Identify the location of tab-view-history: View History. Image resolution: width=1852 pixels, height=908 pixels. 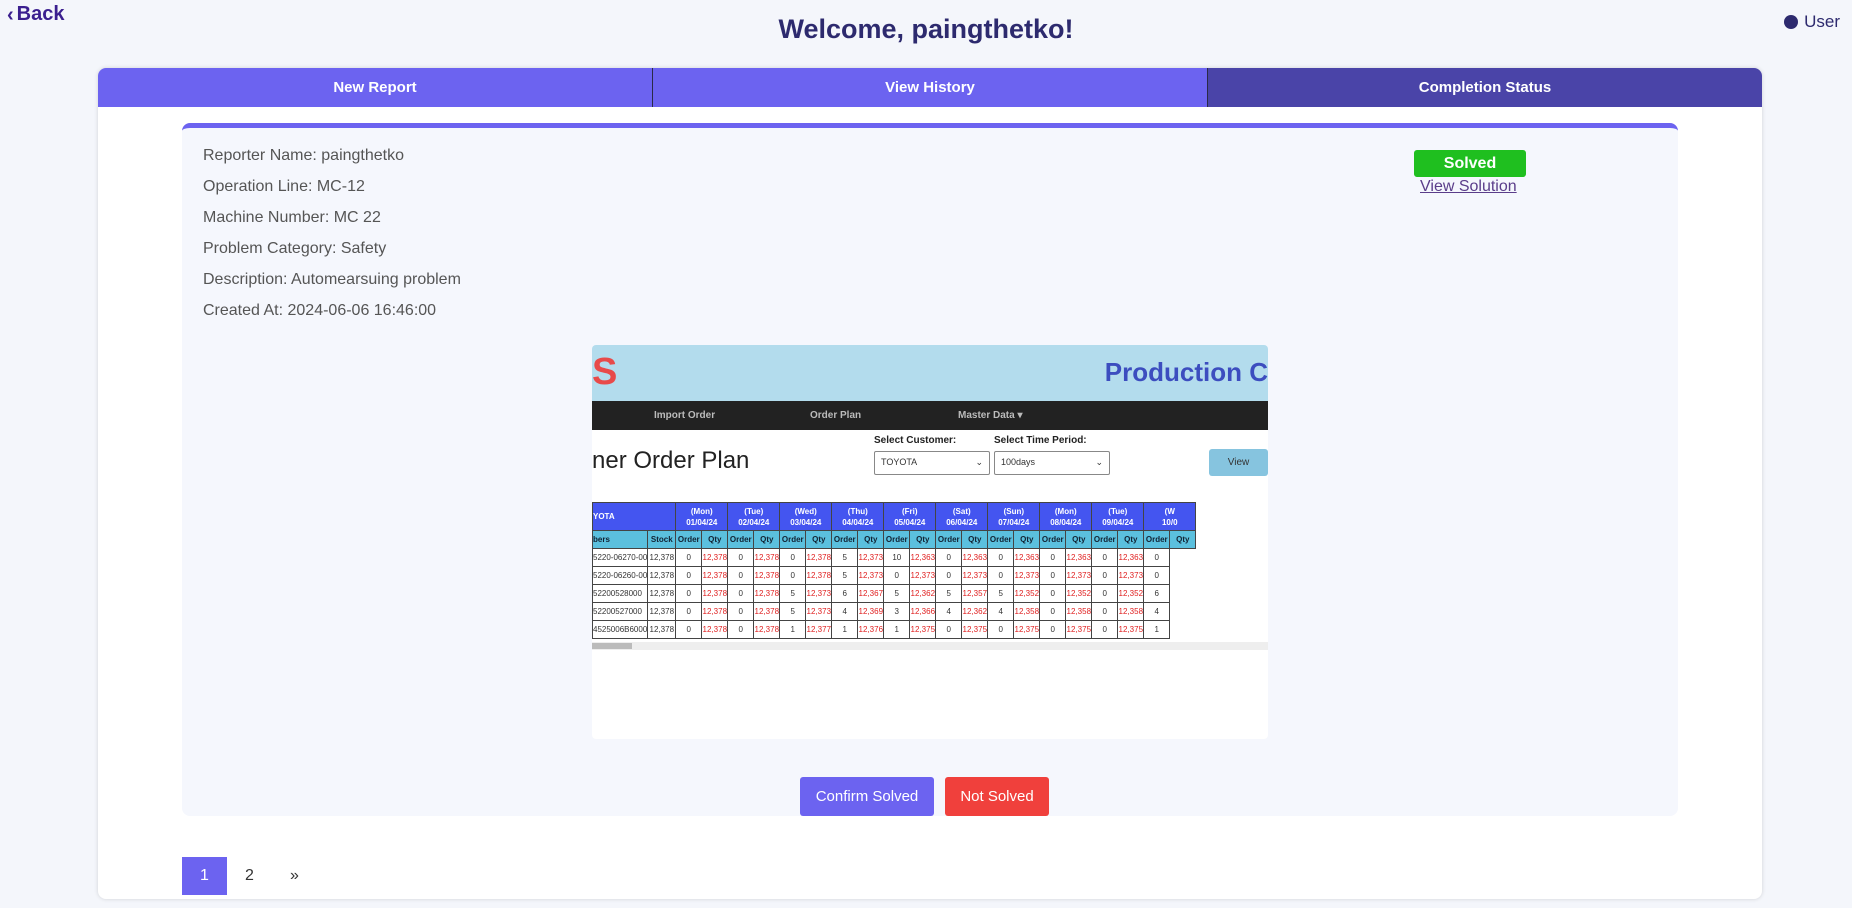
(929, 87).